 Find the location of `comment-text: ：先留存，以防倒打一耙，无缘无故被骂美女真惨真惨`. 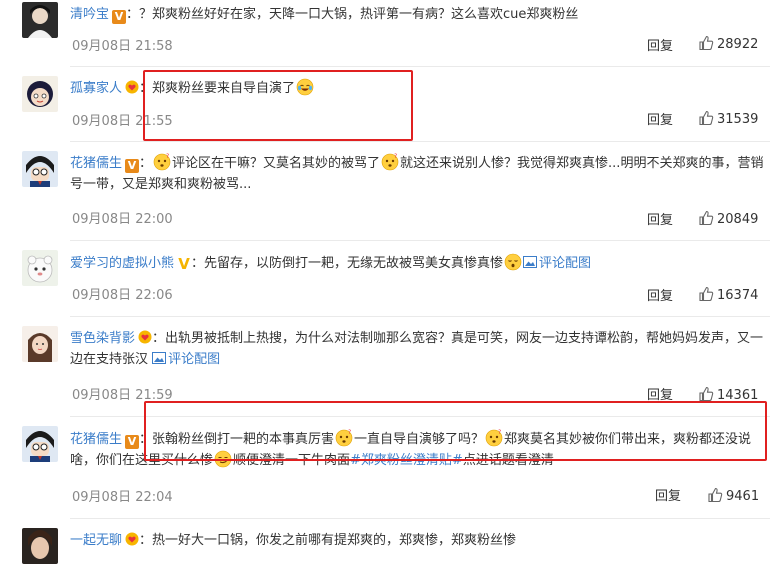

comment-text: ：先留存，以防倒打一耙，无缘无故被骂美女真惨真惨 is located at coordinates (347, 263).